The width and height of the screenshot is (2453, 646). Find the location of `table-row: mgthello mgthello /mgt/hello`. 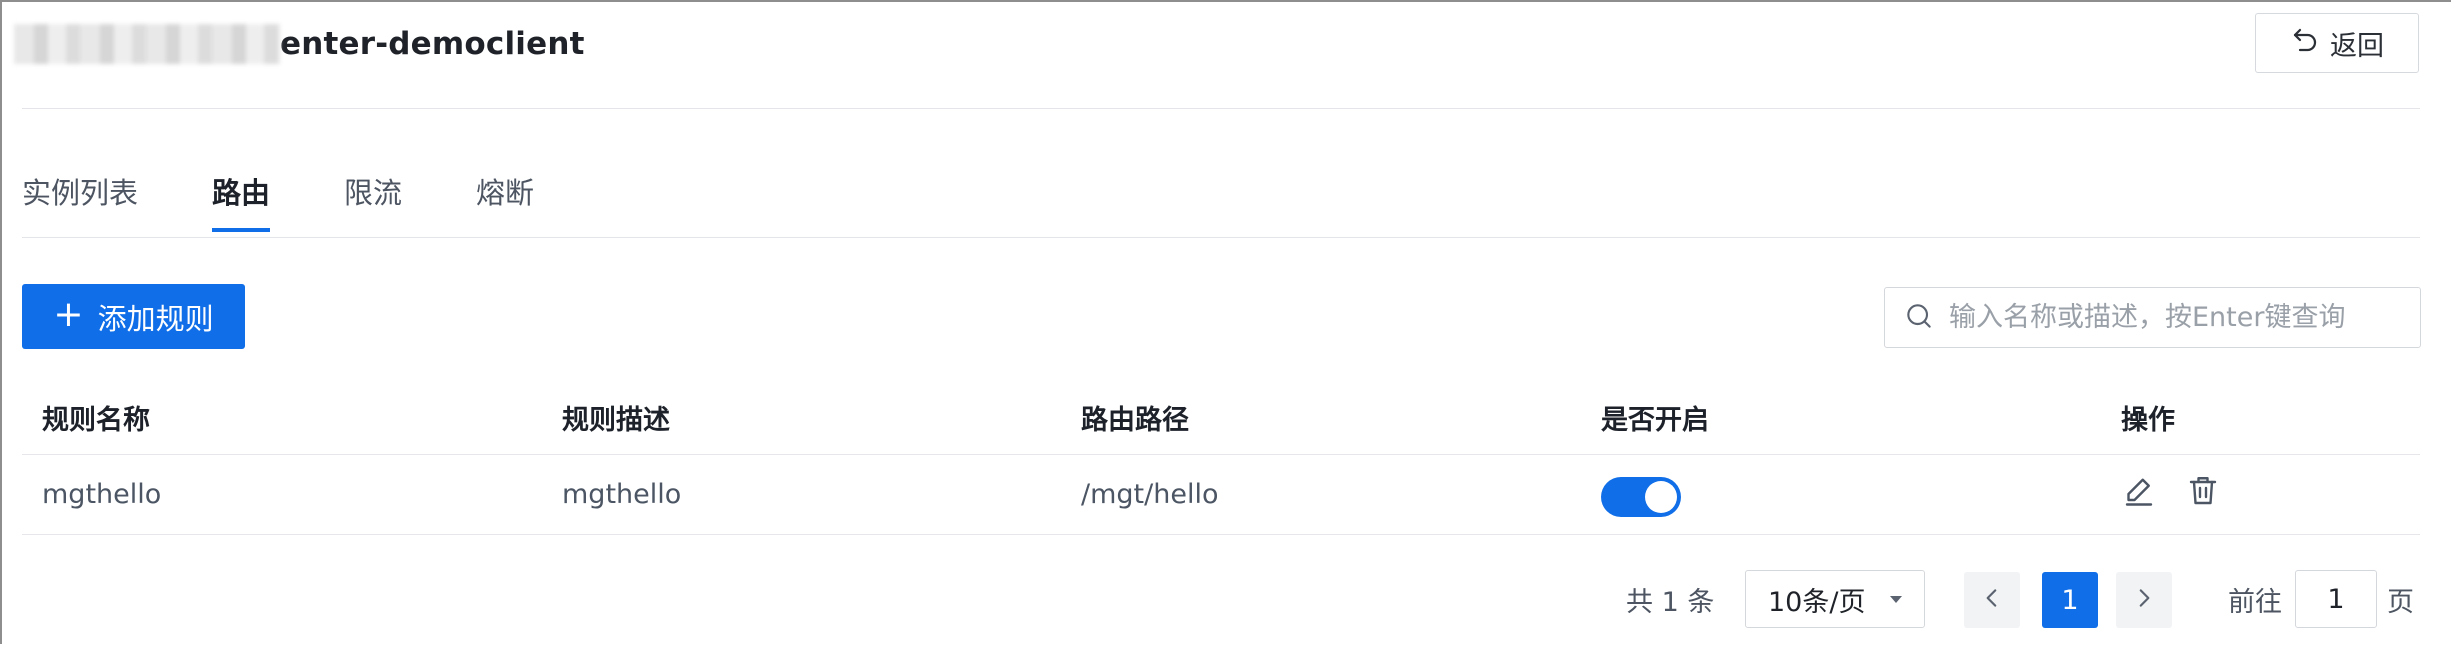

table-row: mgthello mgthello /mgt/hello is located at coordinates (1221, 495).